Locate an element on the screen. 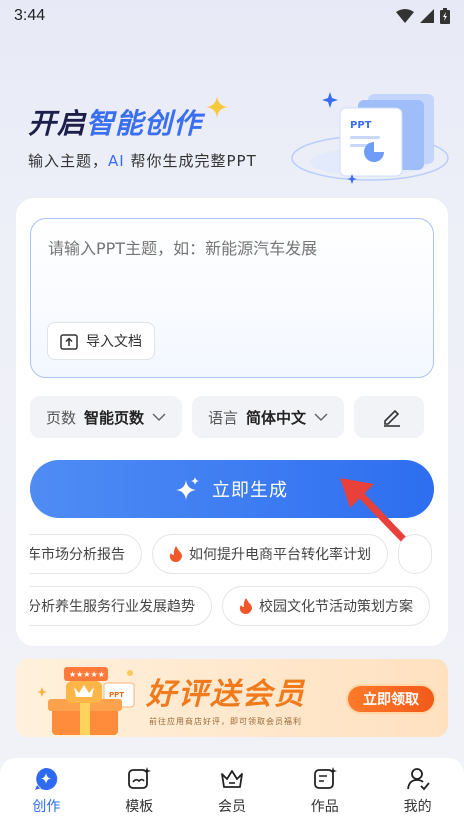  language-value: 简体中文 is located at coordinates (276, 417).